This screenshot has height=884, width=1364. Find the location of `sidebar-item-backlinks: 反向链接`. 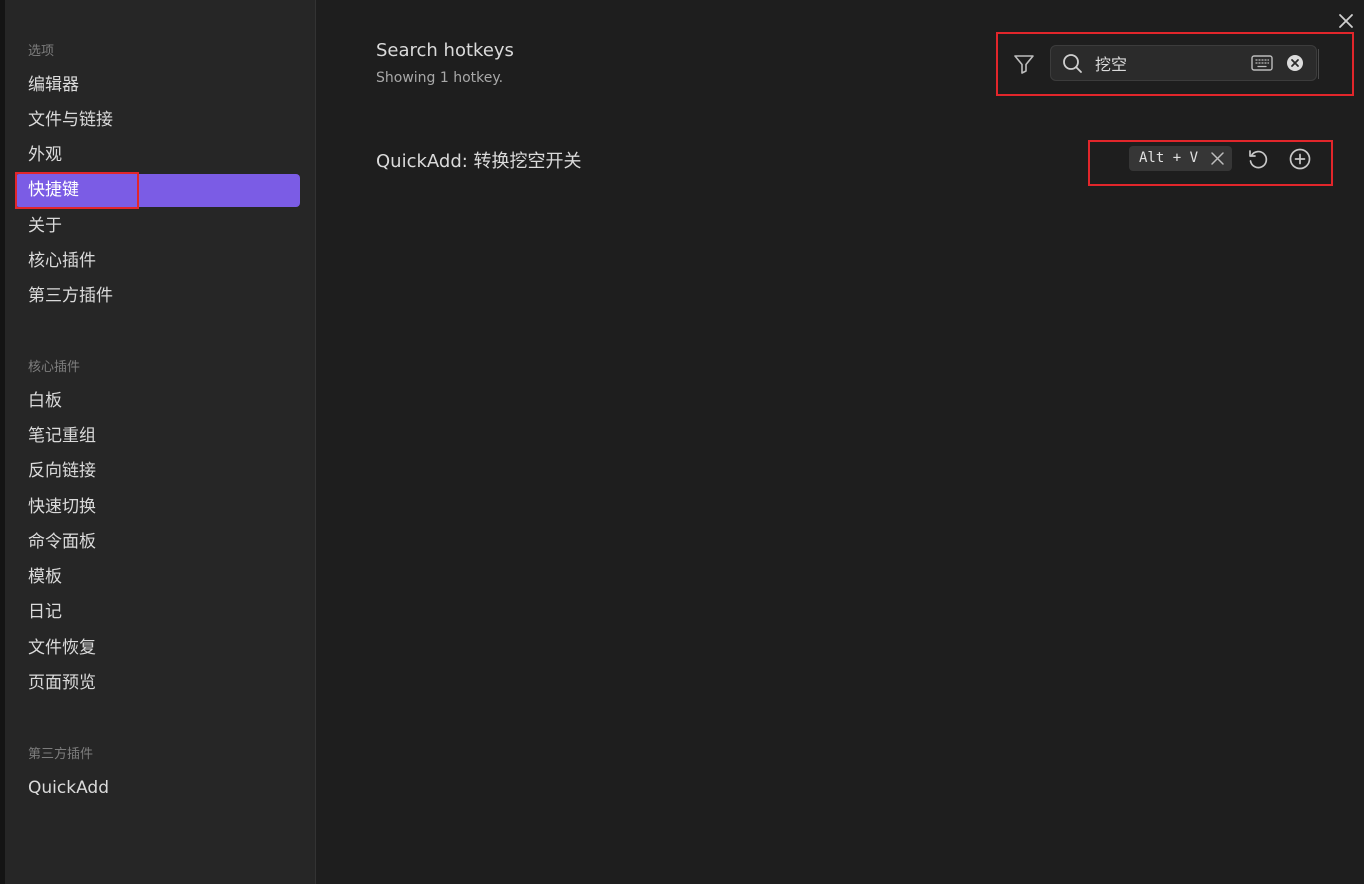

sidebar-item-backlinks: 反向链接 is located at coordinates (157, 471).